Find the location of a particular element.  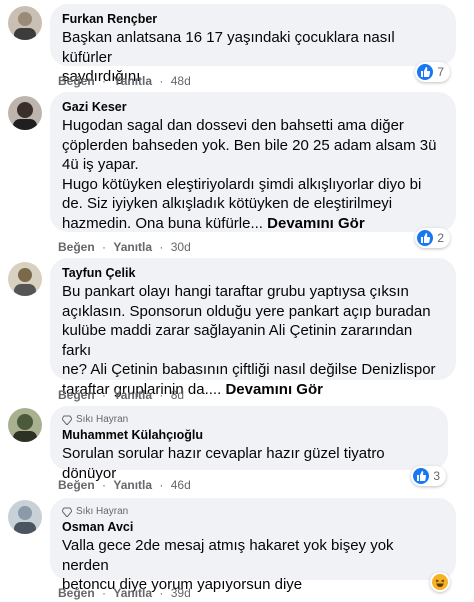

reaction-count: 3 is located at coordinates (436, 476).